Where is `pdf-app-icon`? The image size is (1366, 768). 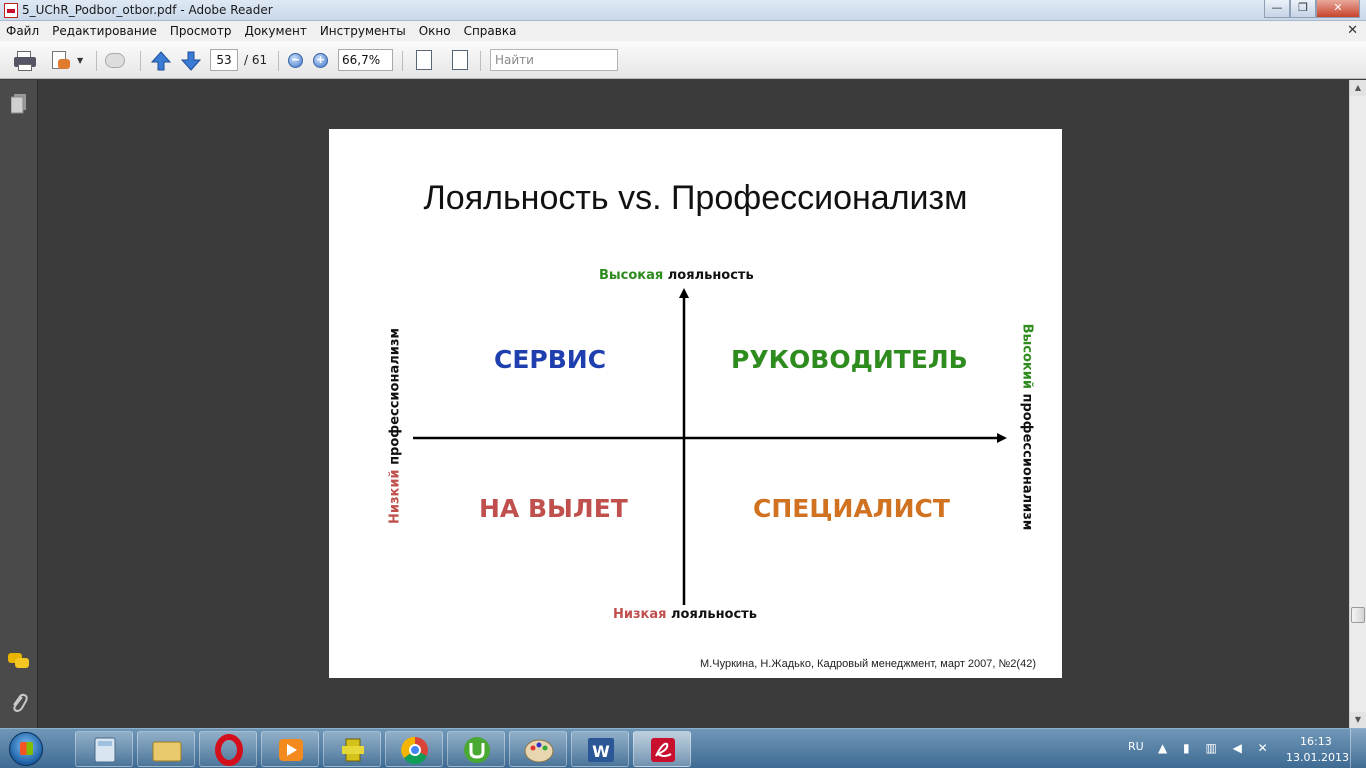
pdf-app-icon is located at coordinates (11, 10).